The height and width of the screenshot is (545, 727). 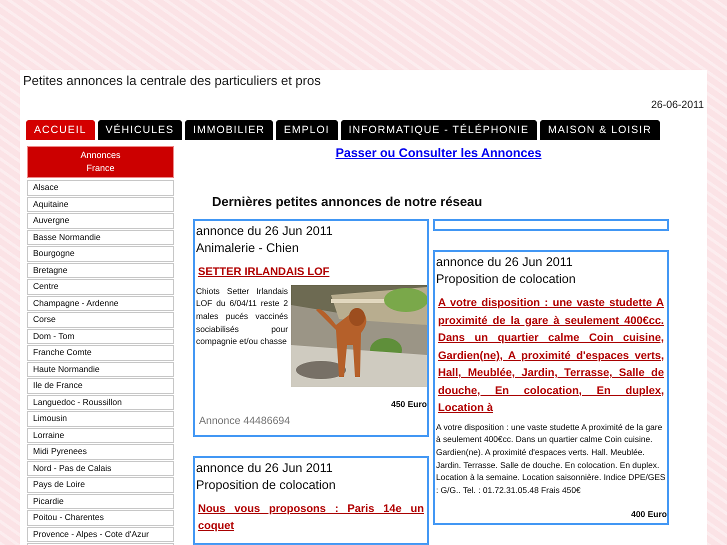 I want to click on nav-tab: ACCUEIL, so click(x=60, y=130).